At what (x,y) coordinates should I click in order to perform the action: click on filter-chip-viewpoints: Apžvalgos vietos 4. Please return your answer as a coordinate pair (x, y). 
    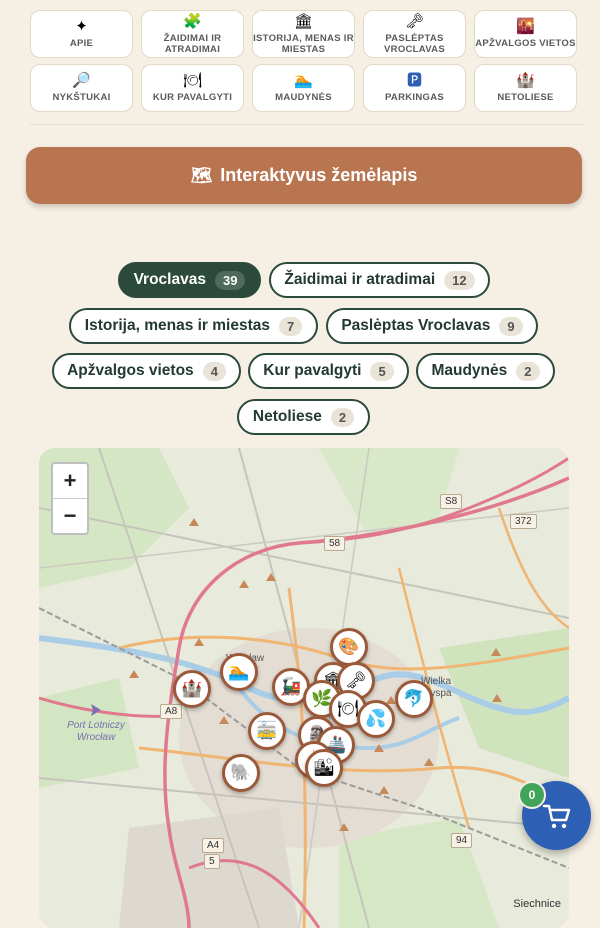
    Looking at the image, I should click on (146, 371).